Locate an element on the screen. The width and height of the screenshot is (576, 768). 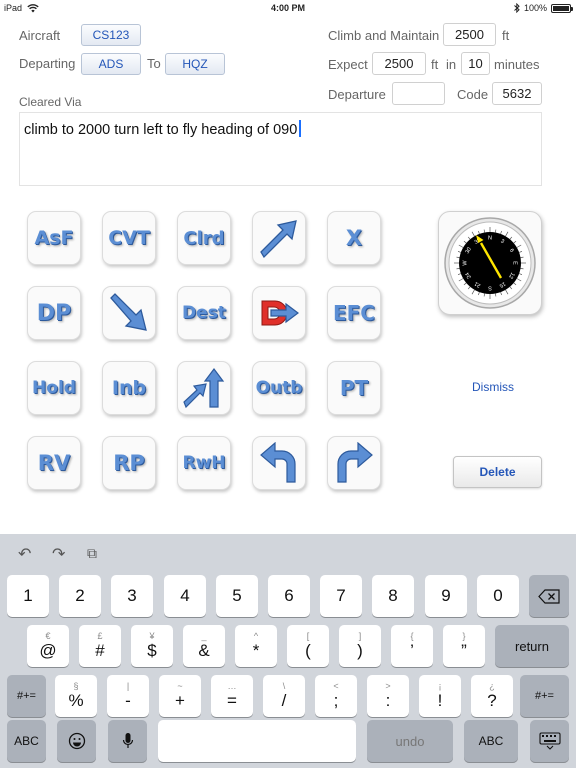
compass-label: W is located at coordinates (466, 263).